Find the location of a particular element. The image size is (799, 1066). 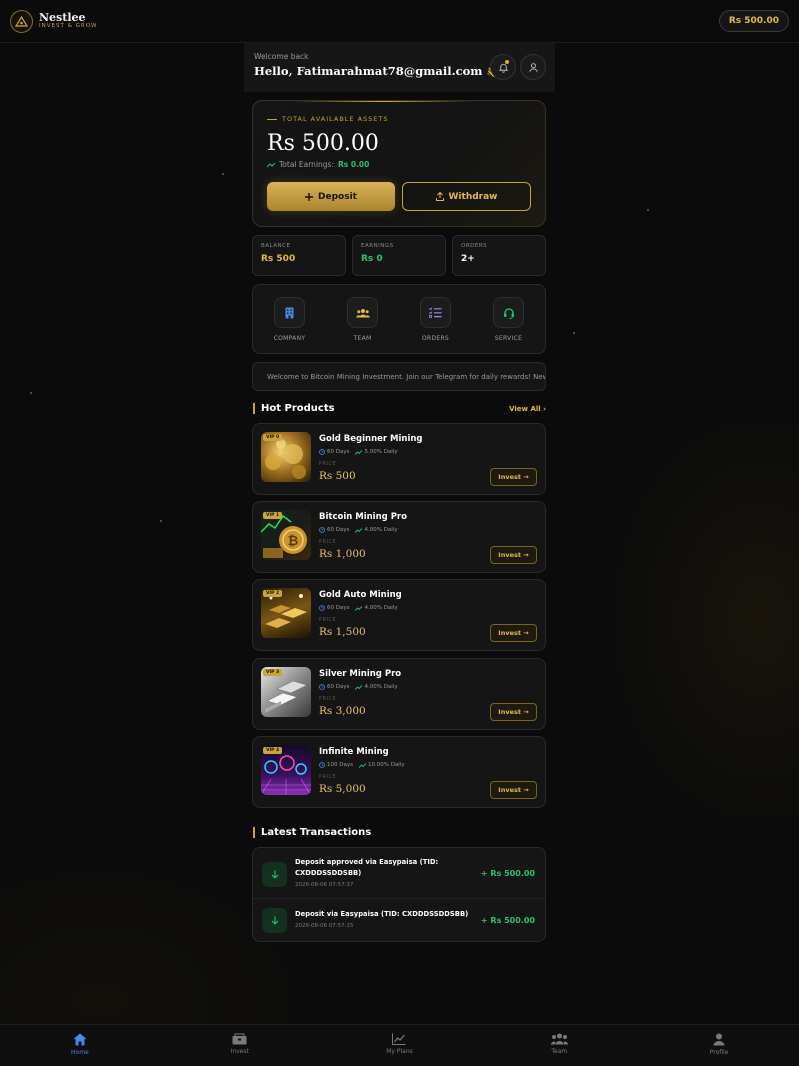

product-rate: 5.00% Daily is located at coordinates (376, 452).